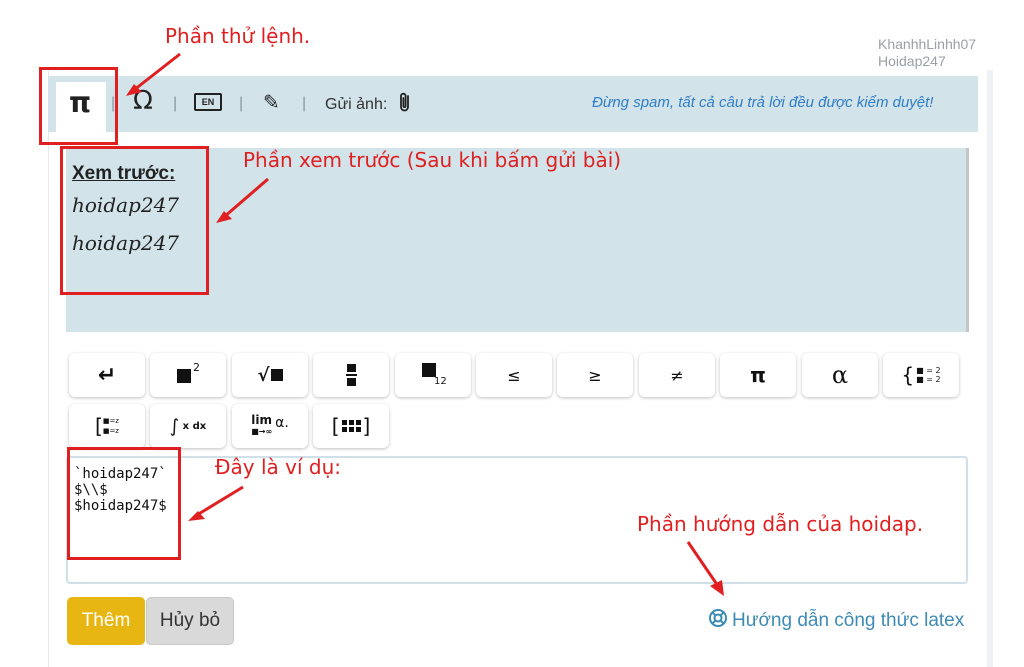  Describe the element at coordinates (78, 106) in the screenshot. I see `highlight-box-command` at that location.